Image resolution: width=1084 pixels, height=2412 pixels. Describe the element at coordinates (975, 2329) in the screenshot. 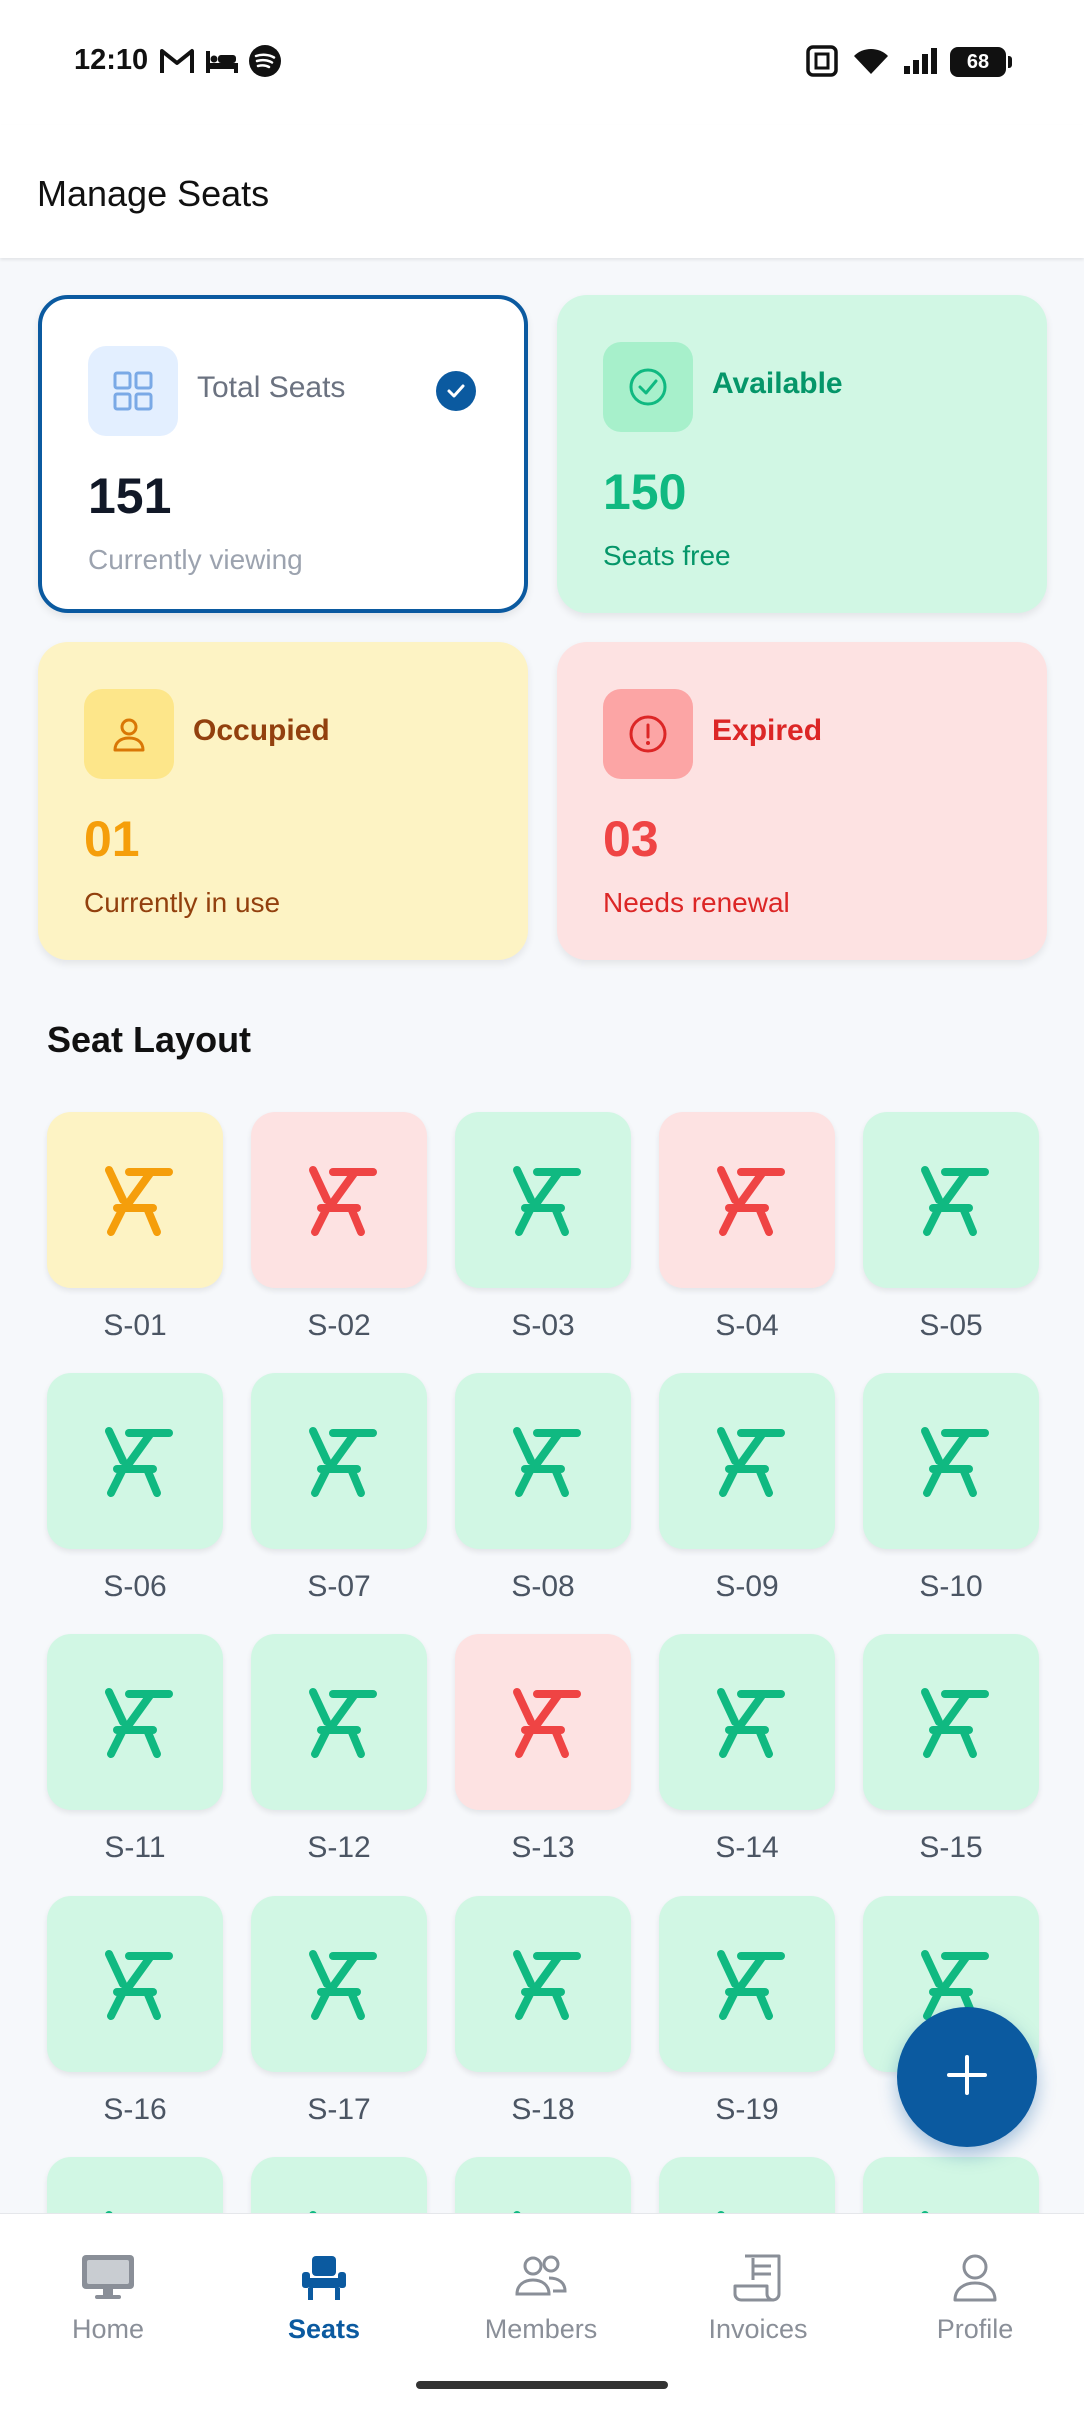

I see `nav-label: Profile` at that location.